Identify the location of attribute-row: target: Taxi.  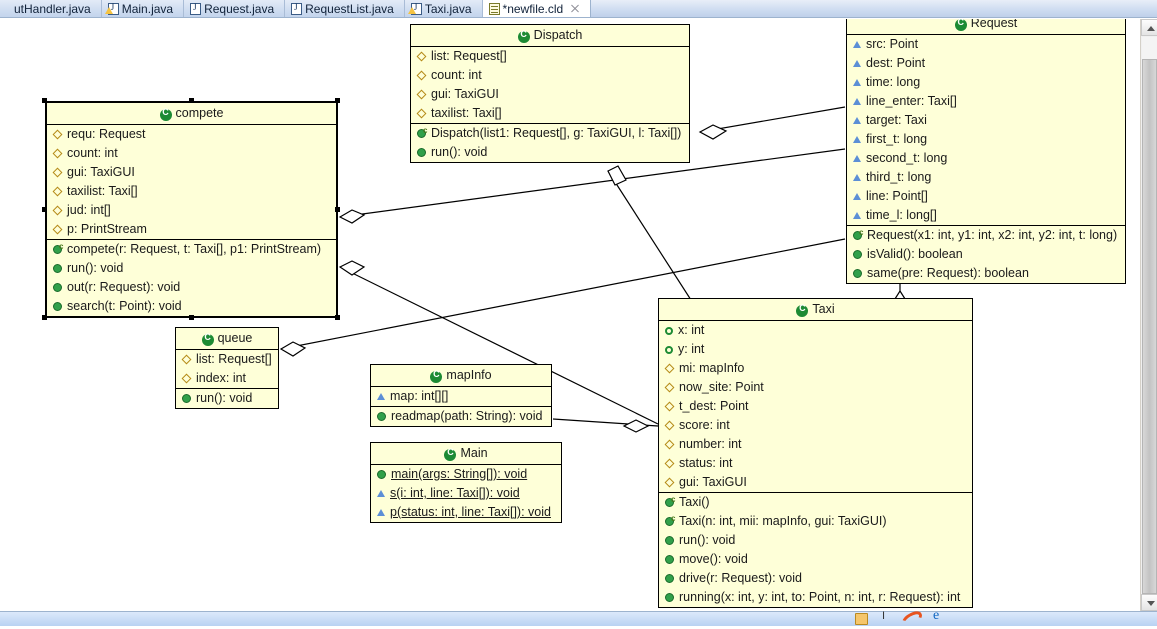
(986, 120).